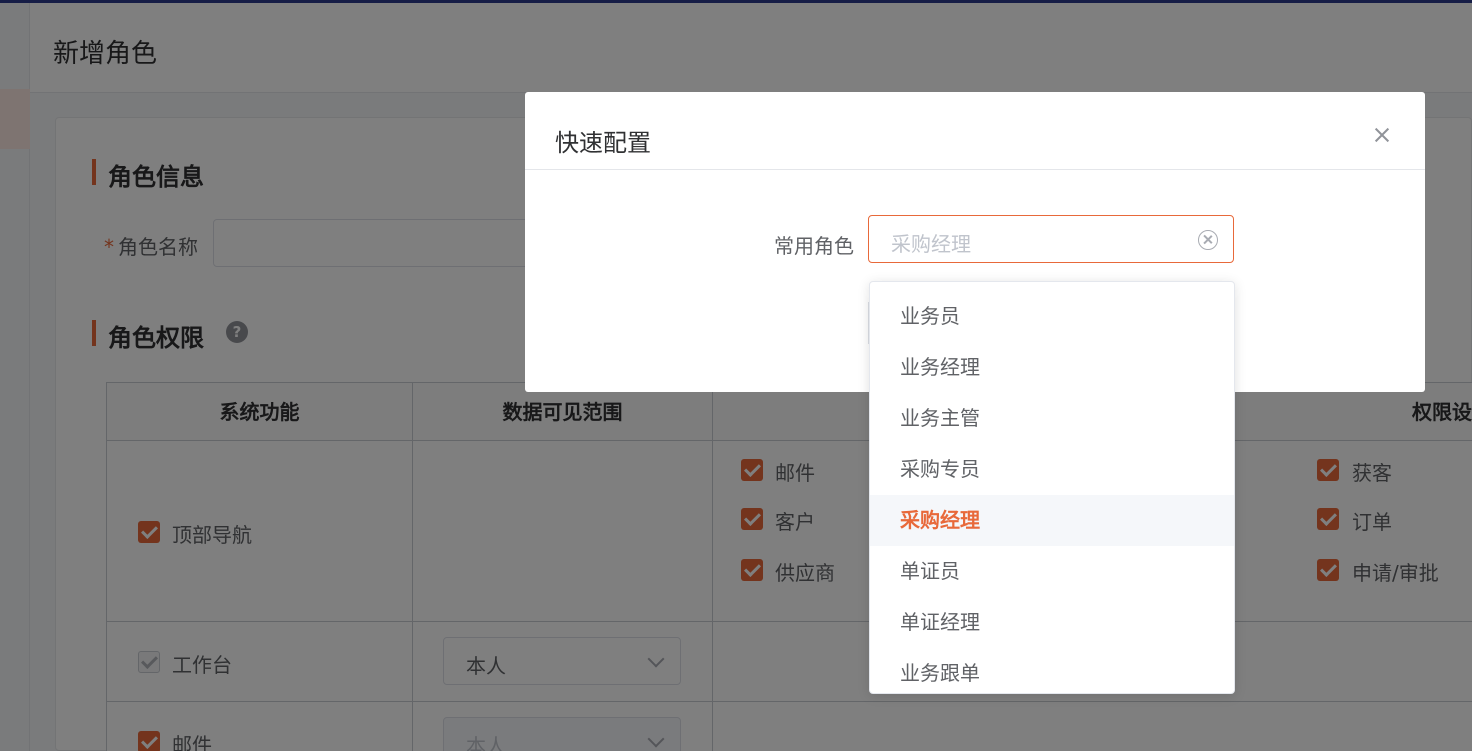 The height and width of the screenshot is (751, 1472). I want to click on dropdown-option: 业务员, so click(1052, 316).